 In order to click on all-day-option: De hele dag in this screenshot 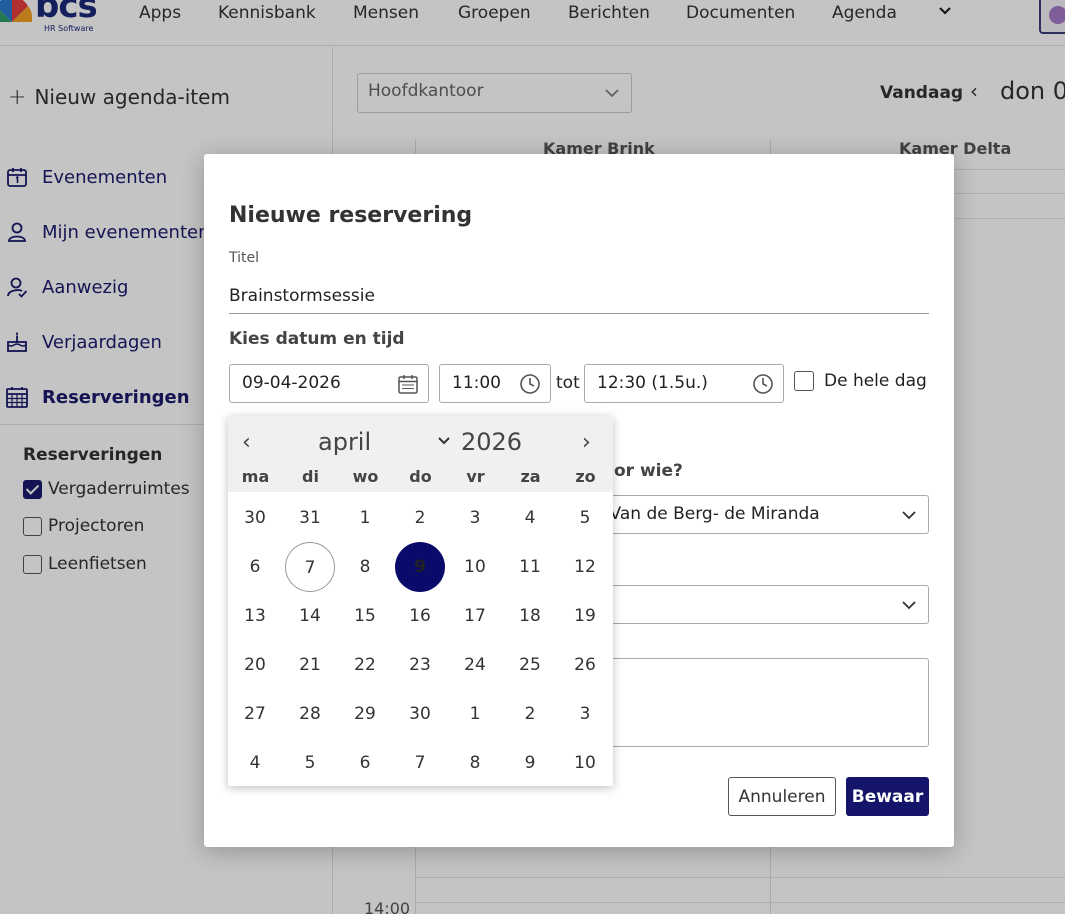, I will do `click(860, 381)`.